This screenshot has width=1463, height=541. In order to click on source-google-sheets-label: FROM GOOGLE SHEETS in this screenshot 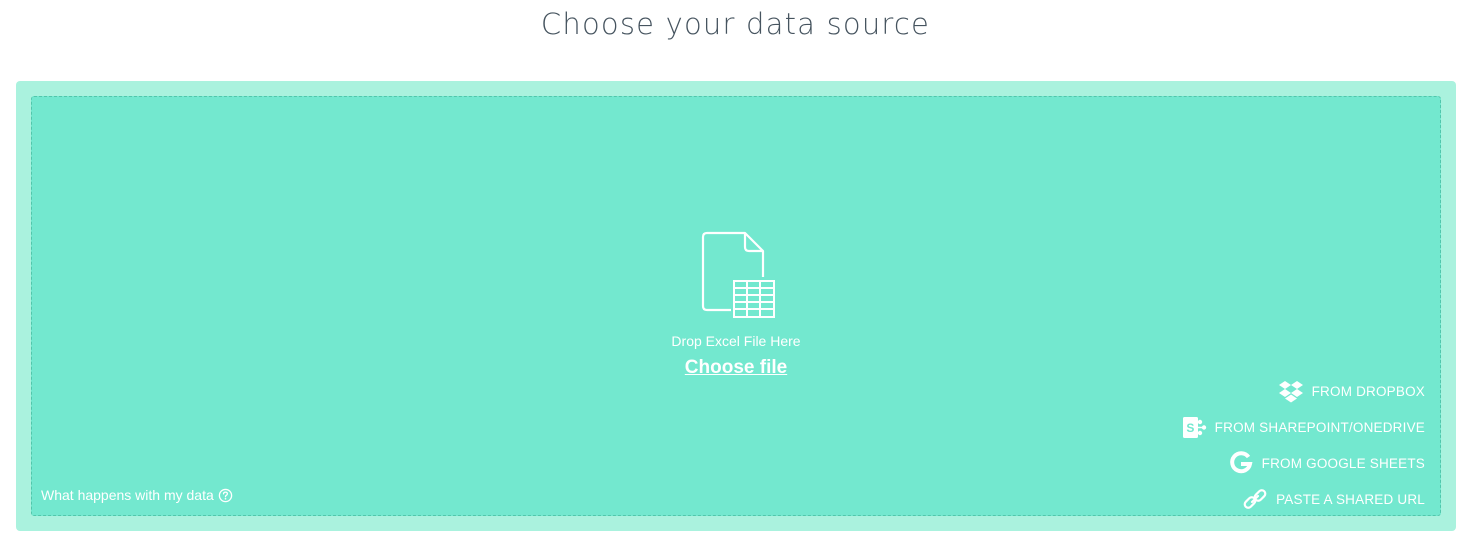, I will do `click(1343, 463)`.